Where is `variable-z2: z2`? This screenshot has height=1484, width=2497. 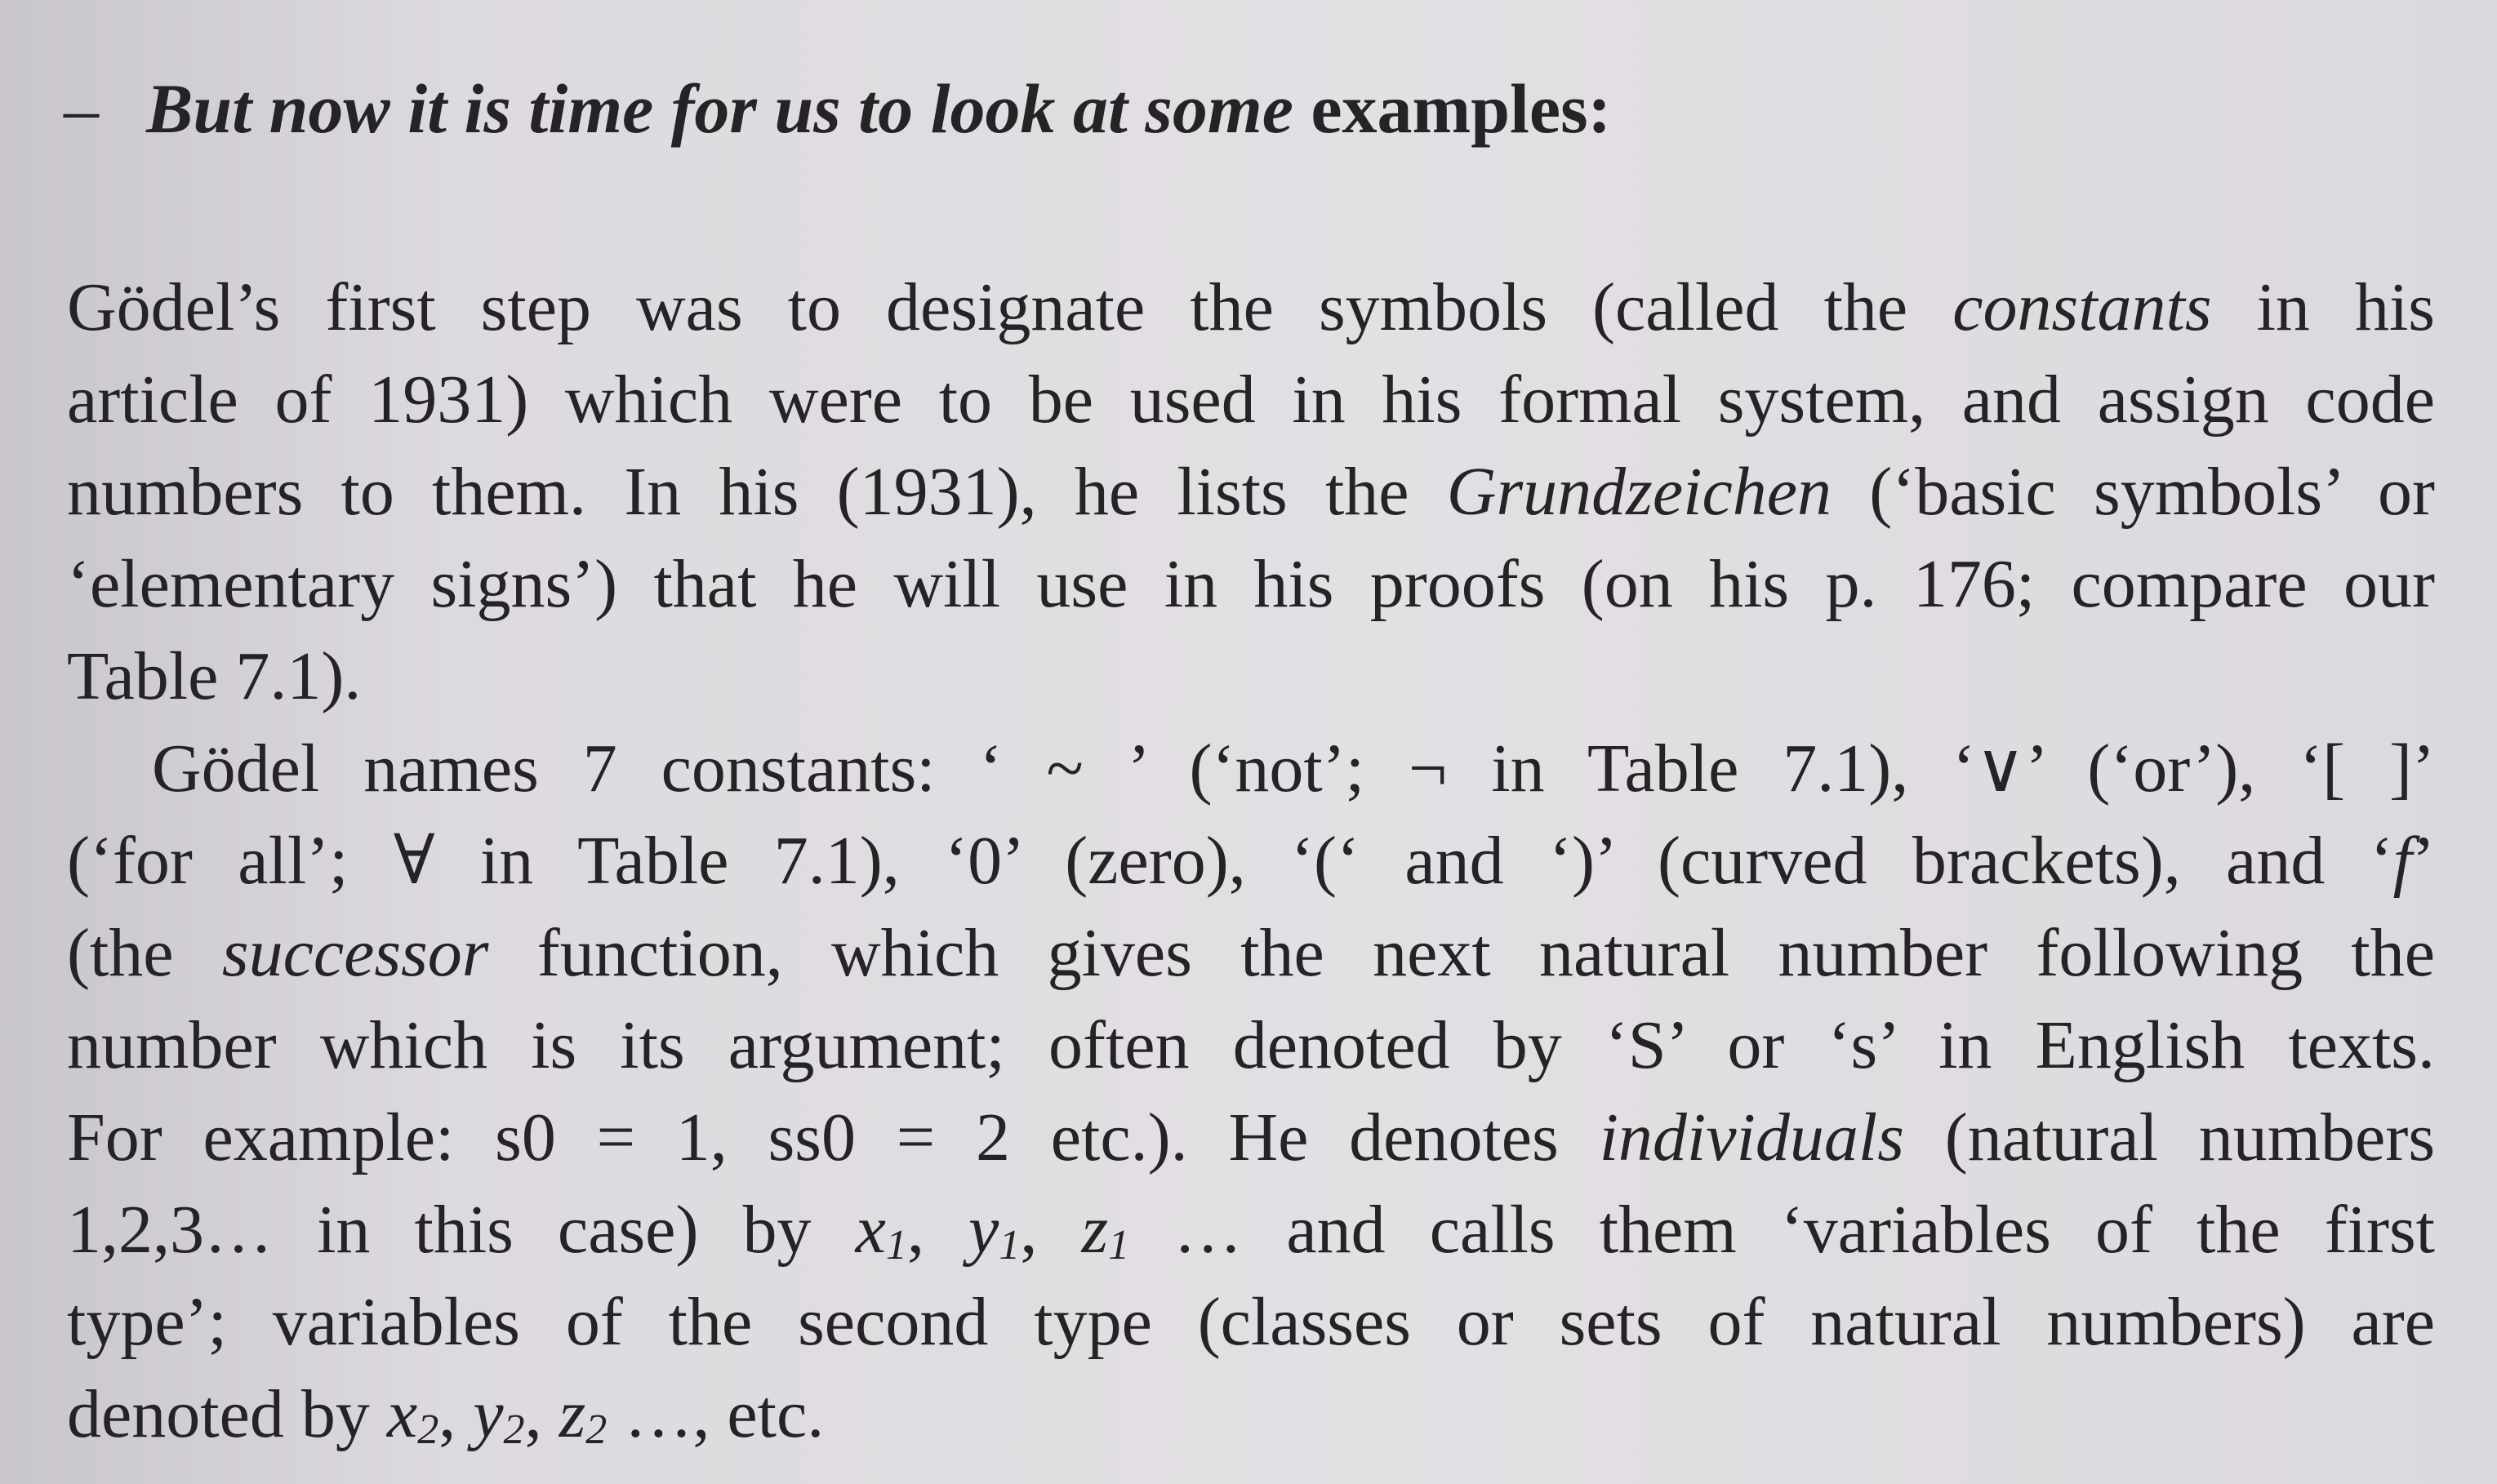
variable-z2: z2 is located at coordinates (583, 1414).